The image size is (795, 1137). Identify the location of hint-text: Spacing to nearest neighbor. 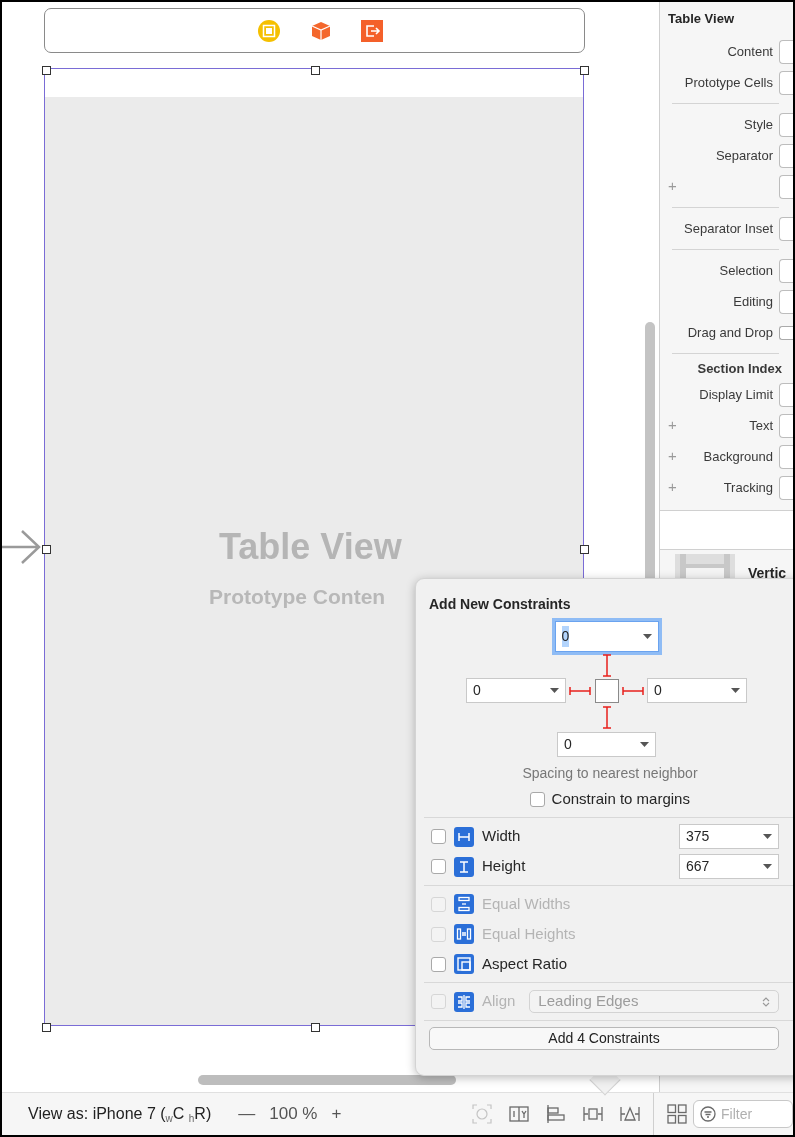
(610, 773).